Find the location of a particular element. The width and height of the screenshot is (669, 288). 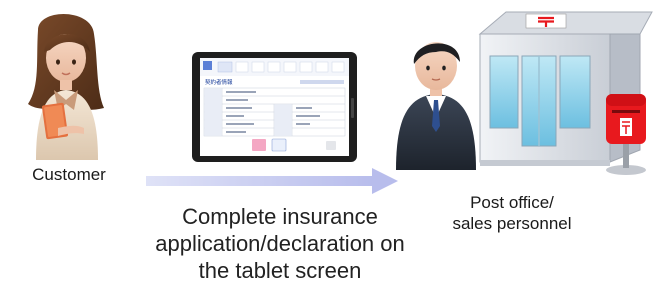

tablet-button-blue is located at coordinates (279, 145).